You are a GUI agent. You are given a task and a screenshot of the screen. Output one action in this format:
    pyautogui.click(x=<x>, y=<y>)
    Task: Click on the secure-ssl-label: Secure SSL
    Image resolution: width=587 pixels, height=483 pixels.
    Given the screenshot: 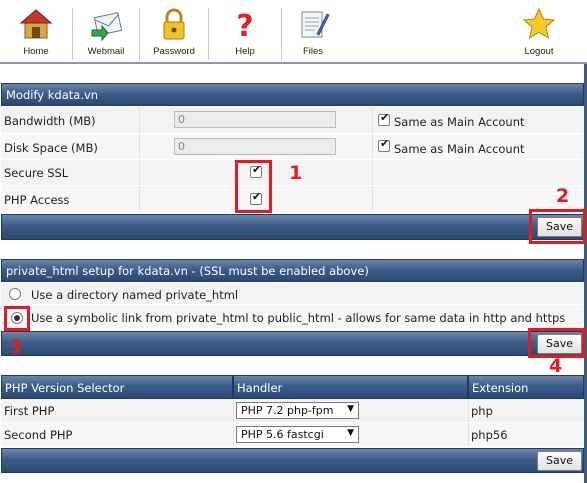 What is the action you would take?
    pyautogui.click(x=36, y=173)
    